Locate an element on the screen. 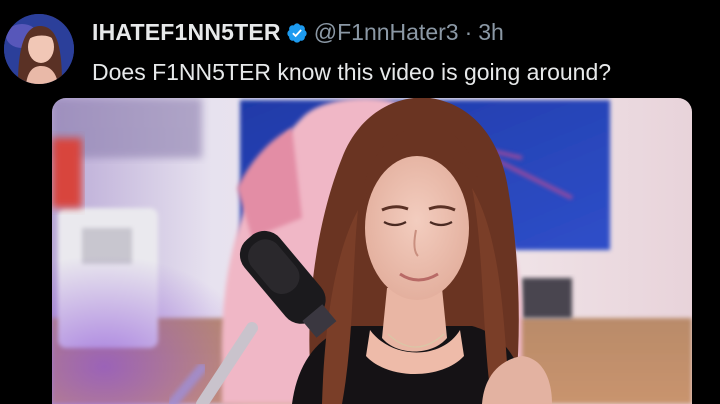  avatar is located at coordinates (39, 49).